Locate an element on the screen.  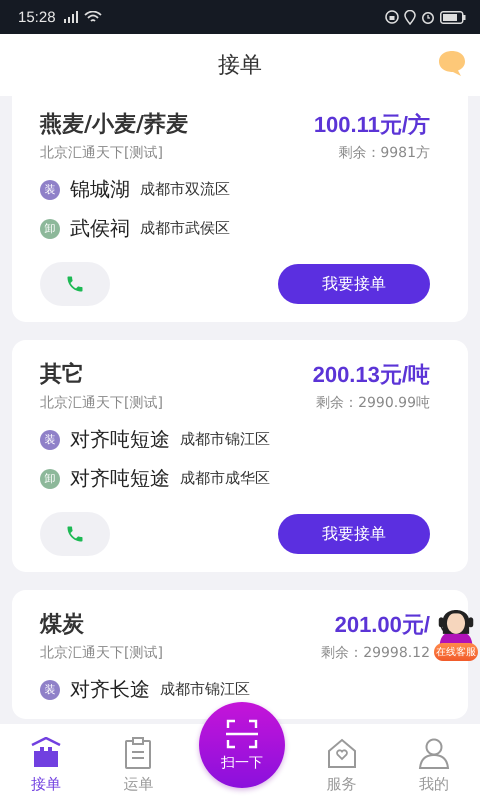
status-time: 15:28 is located at coordinates (37, 17).